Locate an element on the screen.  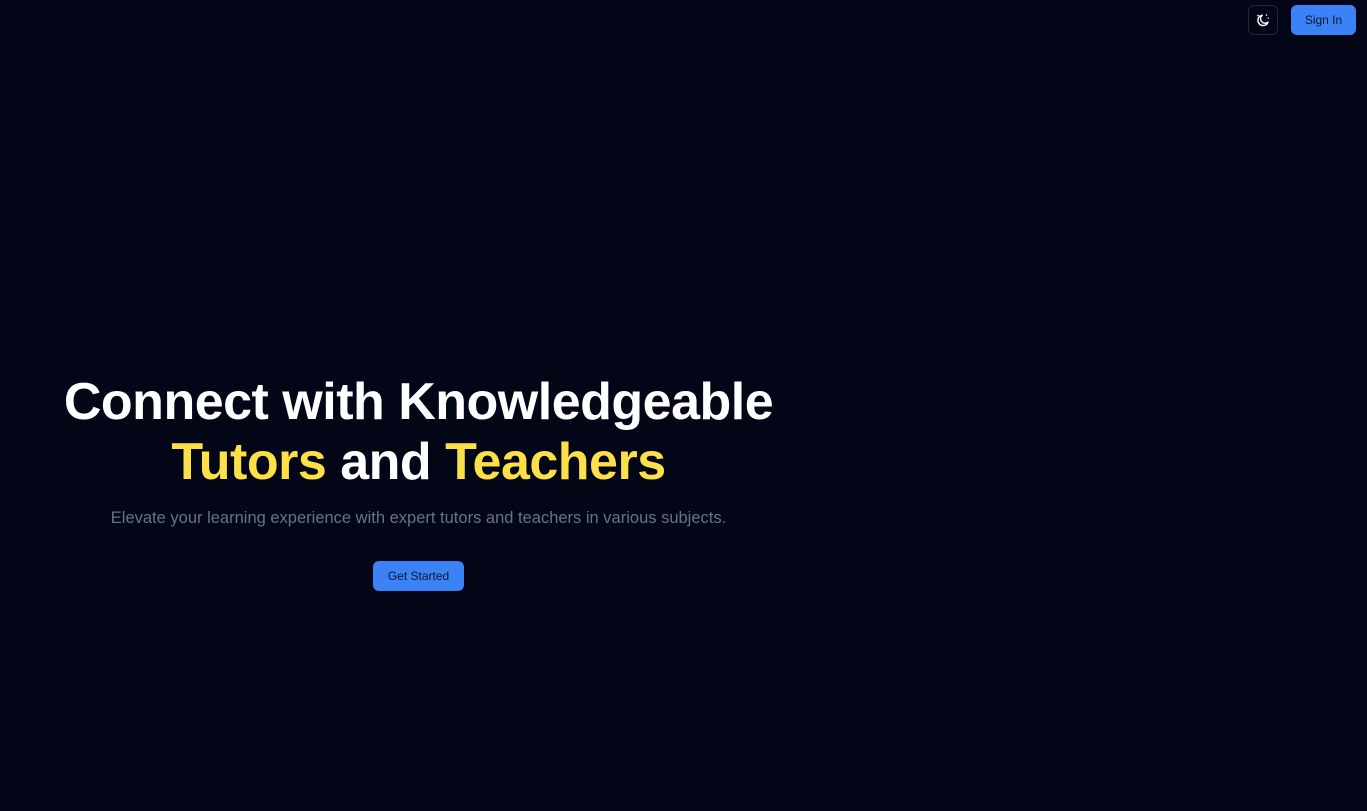
headline-accent-teachers: Teachers is located at coordinates (555, 462).